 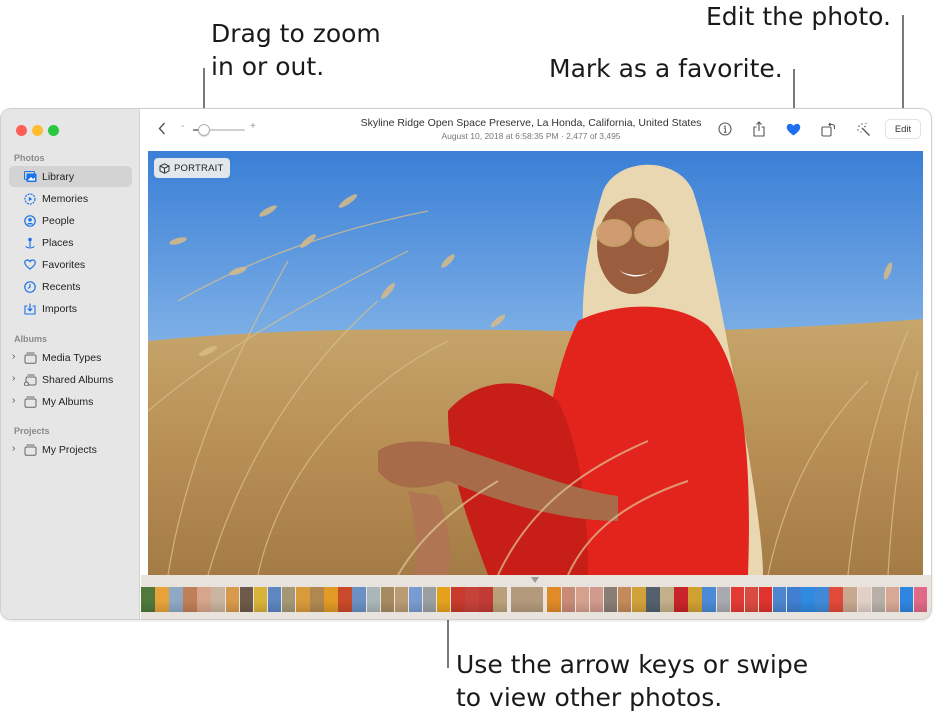 I want to click on share-icon, so click(x=759, y=129).